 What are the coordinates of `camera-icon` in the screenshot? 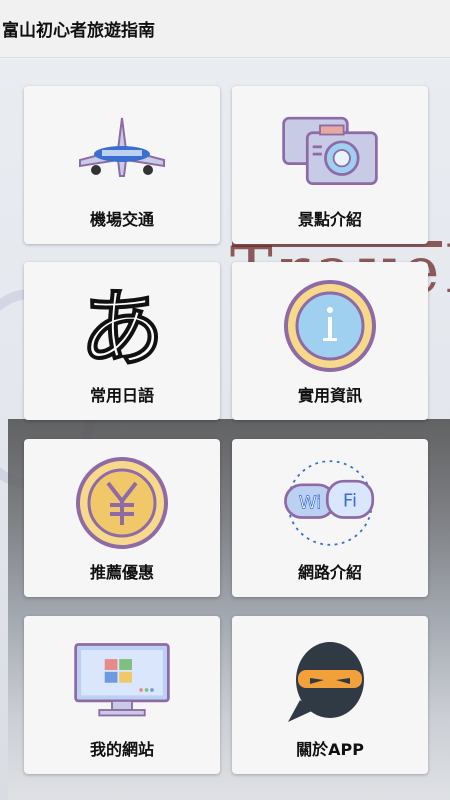 It's located at (330, 150).